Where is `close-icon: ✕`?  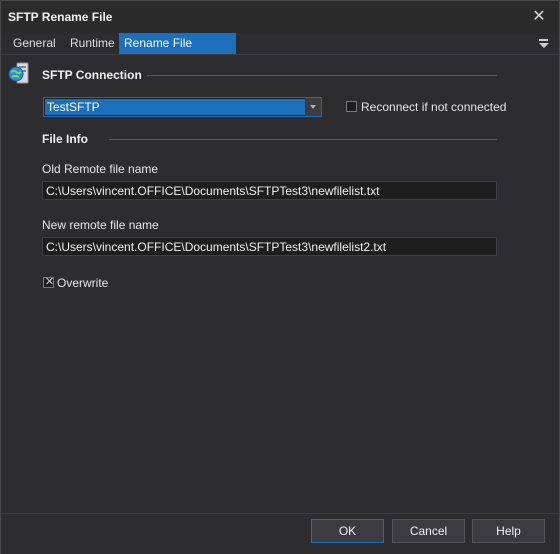 close-icon: ✕ is located at coordinates (539, 17).